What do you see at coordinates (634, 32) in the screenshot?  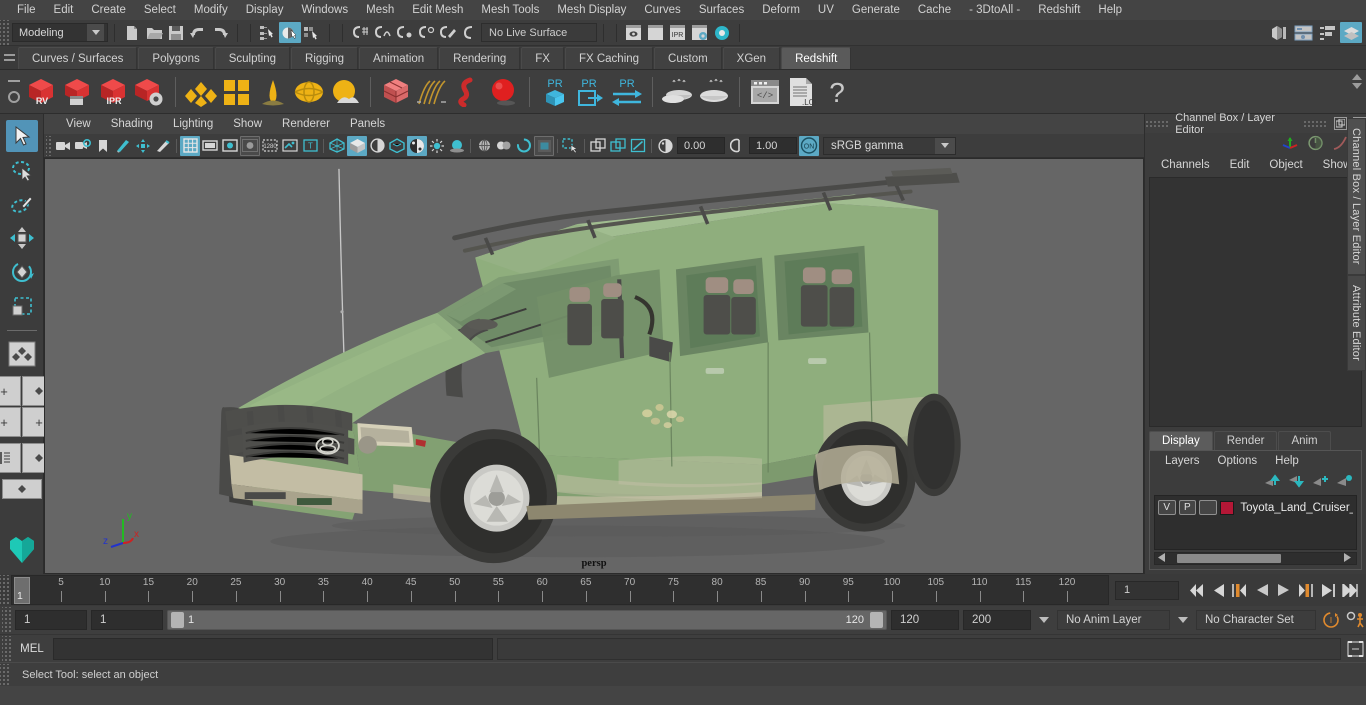 I see `render-current-frame-icon` at bounding box center [634, 32].